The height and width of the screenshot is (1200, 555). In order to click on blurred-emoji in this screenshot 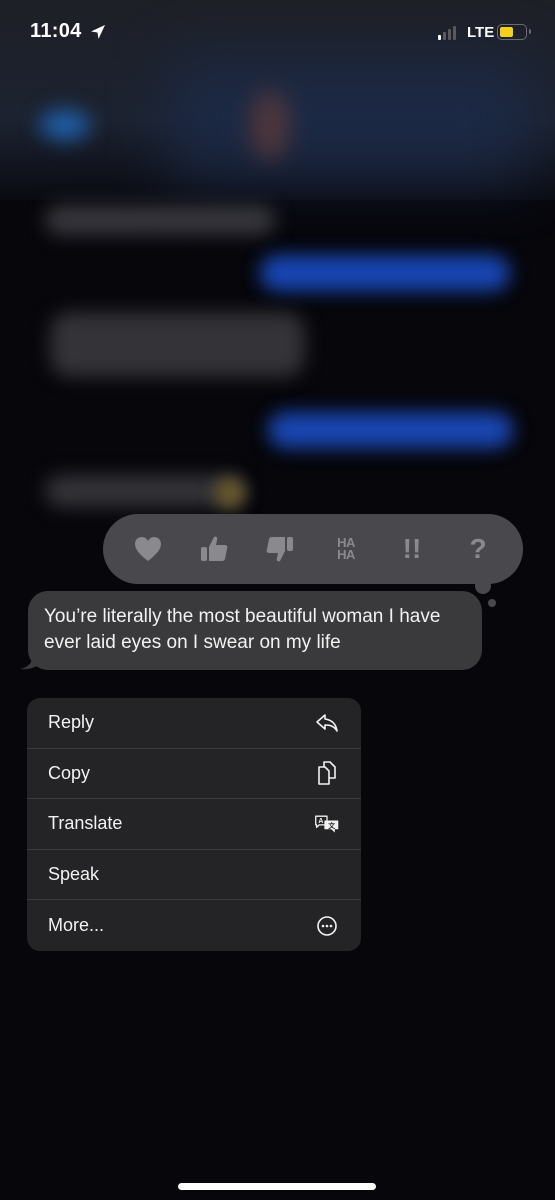, I will do `click(230, 493)`.